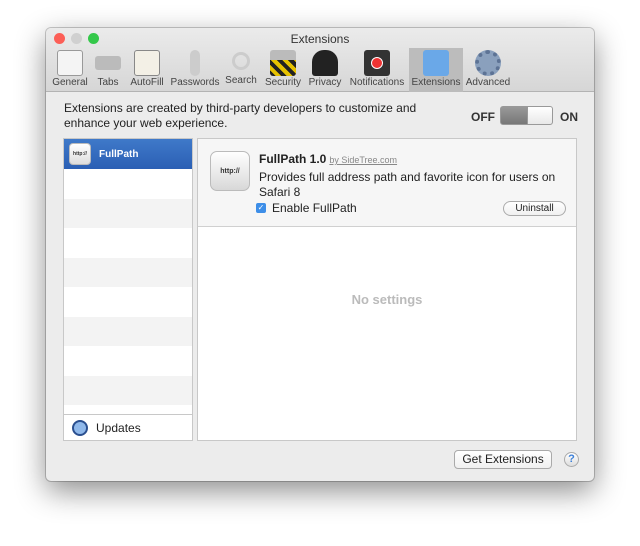 This screenshot has height=546, width=640. What do you see at coordinates (195, 63) in the screenshot?
I see `key-icon` at bounding box center [195, 63].